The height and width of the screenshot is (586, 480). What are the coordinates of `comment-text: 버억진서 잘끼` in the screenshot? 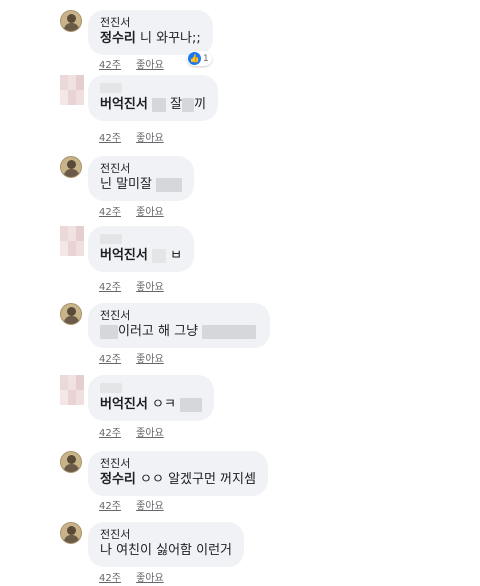 It's located at (153, 105).